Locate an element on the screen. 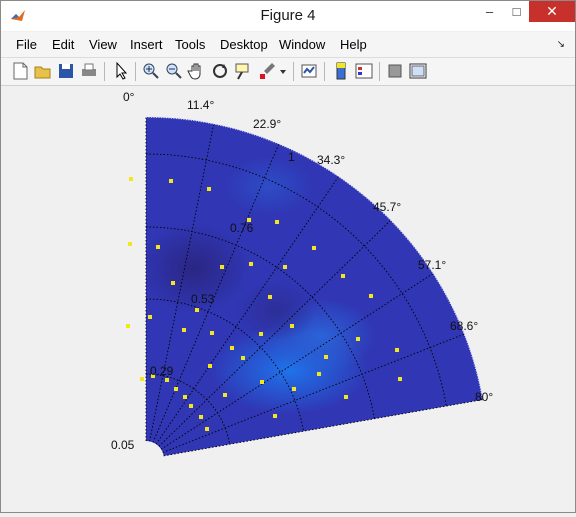 The width and height of the screenshot is (576, 517). save-icon is located at coordinates (66, 71).